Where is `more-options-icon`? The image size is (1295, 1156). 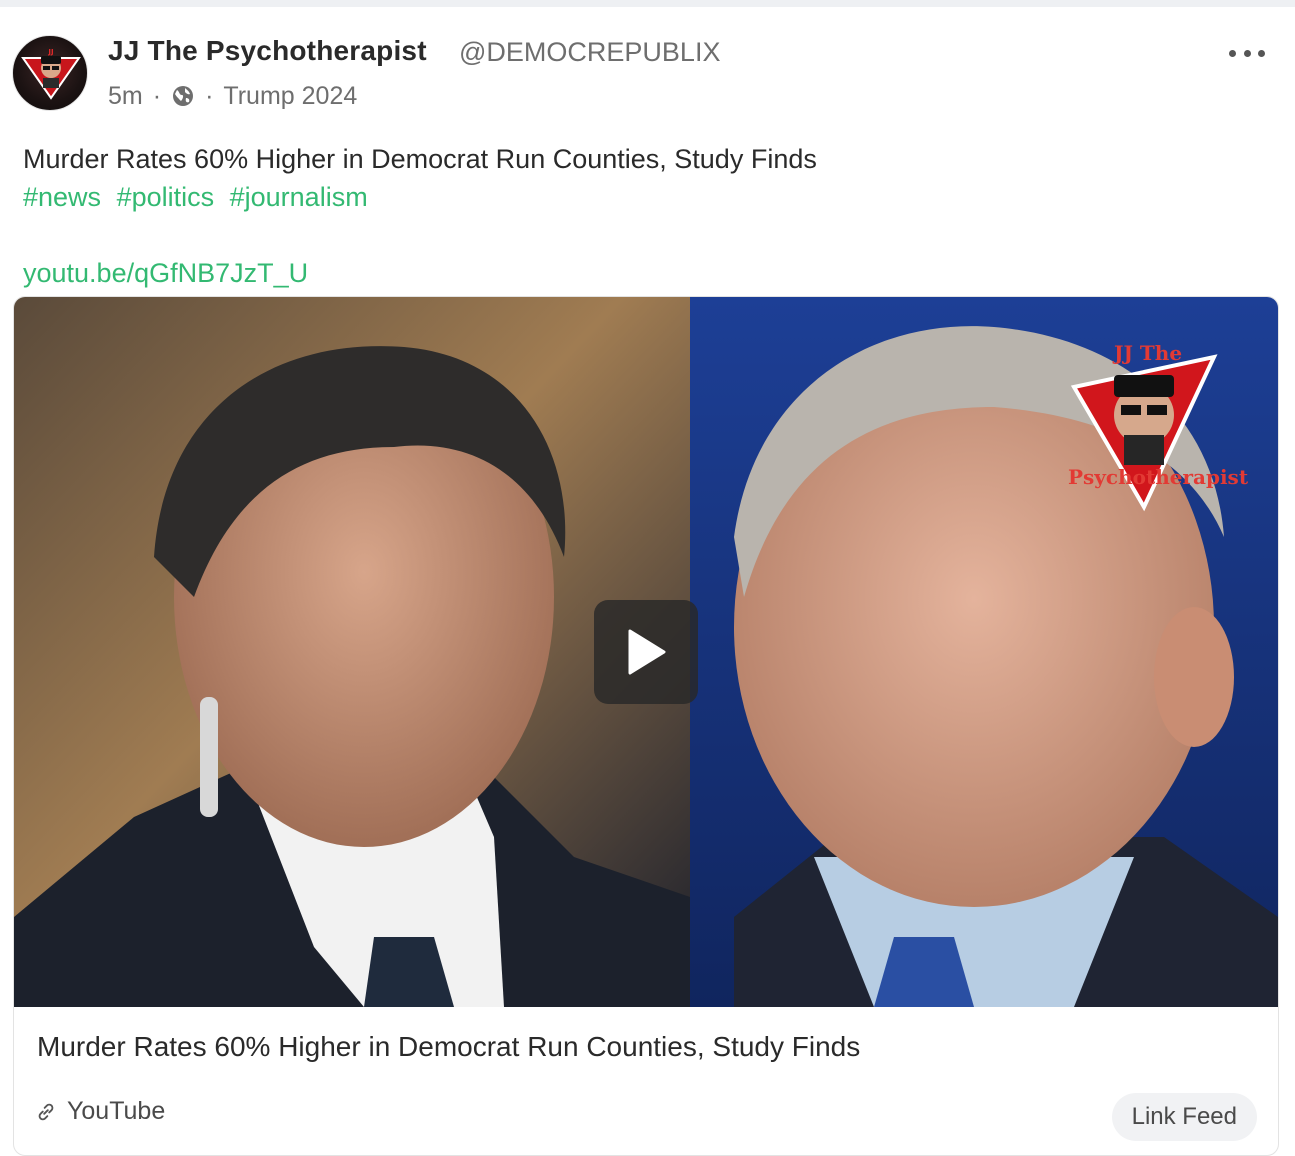
more-options-icon is located at coordinates (1247, 53).